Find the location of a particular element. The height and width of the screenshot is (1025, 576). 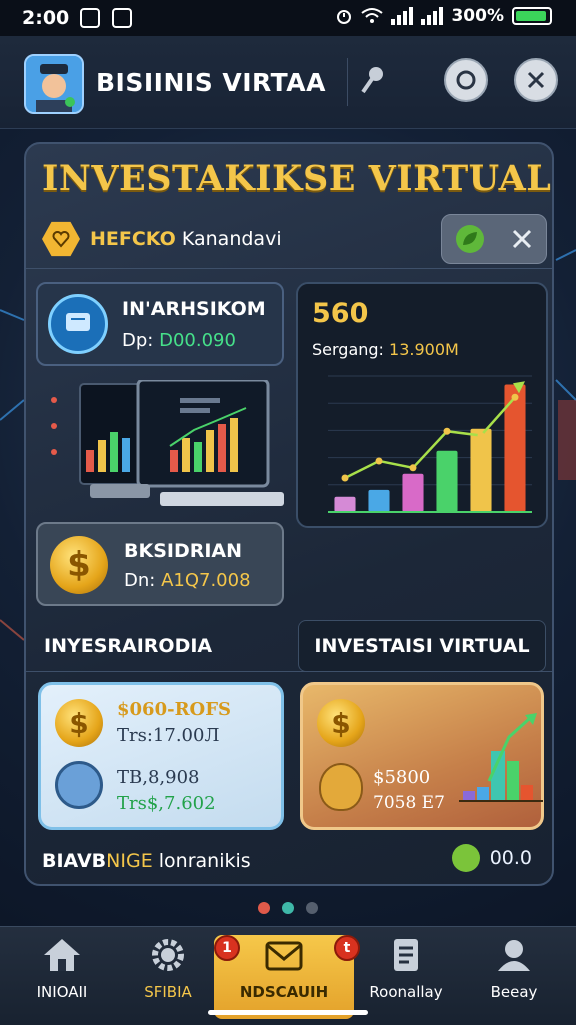

footer-value: 00.0 is located at coordinates (510, 858).